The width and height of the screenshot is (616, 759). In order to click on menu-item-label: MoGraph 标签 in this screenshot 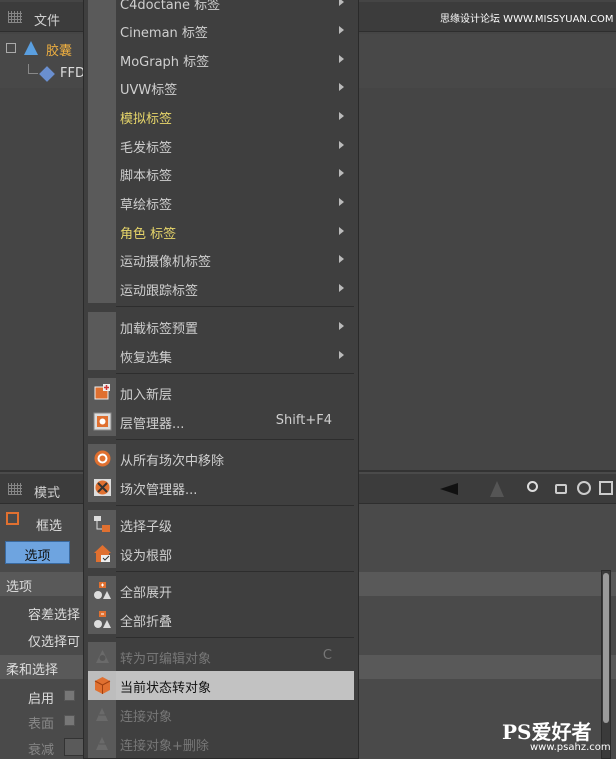, I will do `click(165, 62)`.